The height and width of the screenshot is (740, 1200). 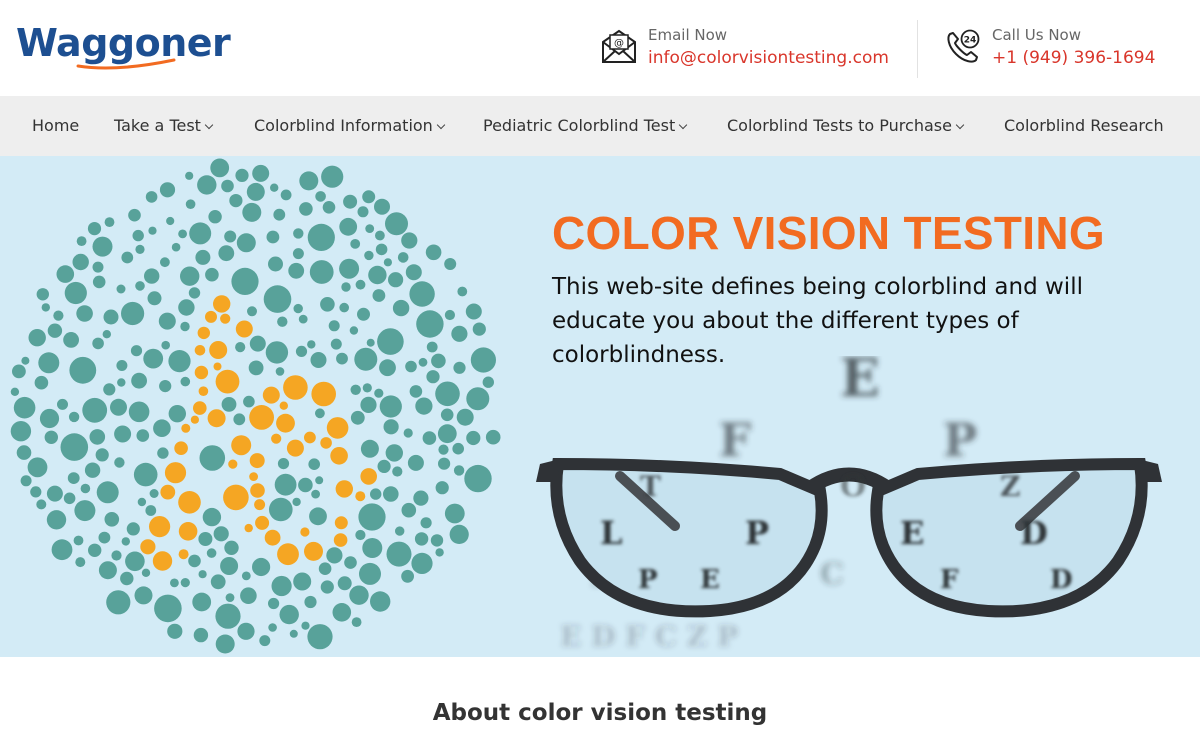 What do you see at coordinates (1073, 58) in the screenshot?
I see `phone-link: +1 (949) 396-1694` at bounding box center [1073, 58].